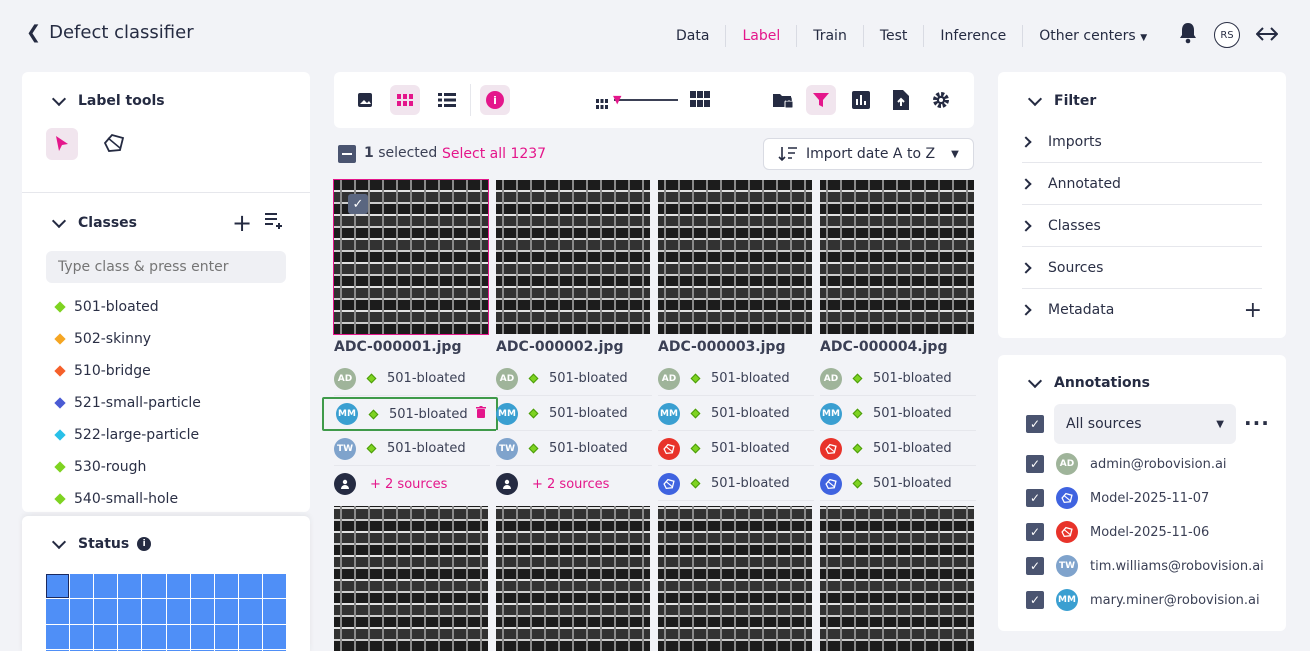 Image resolution: width=1310 pixels, height=651 pixels. I want to click on image-filename: ADC-000004.jpg, so click(883, 347).